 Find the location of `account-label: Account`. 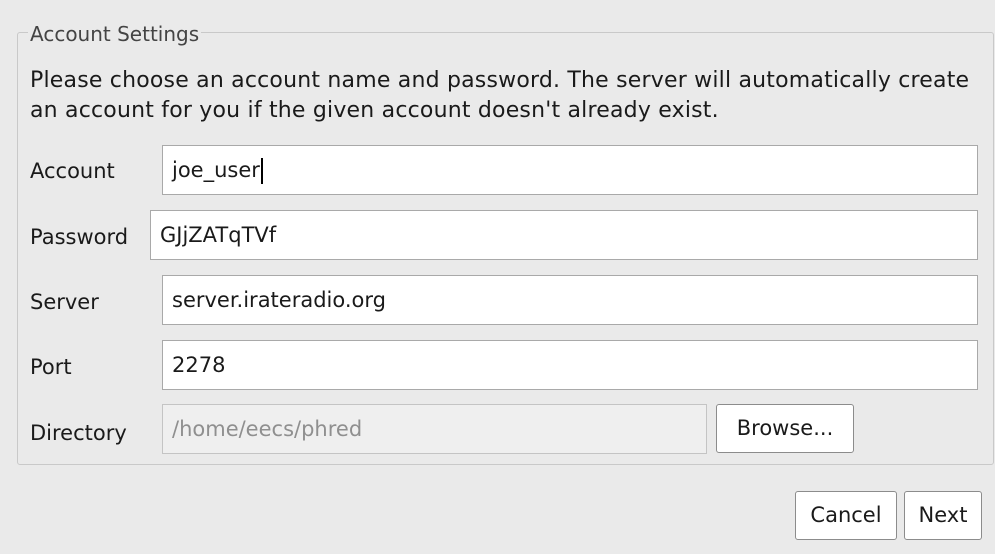

account-label: Account is located at coordinates (72, 171).